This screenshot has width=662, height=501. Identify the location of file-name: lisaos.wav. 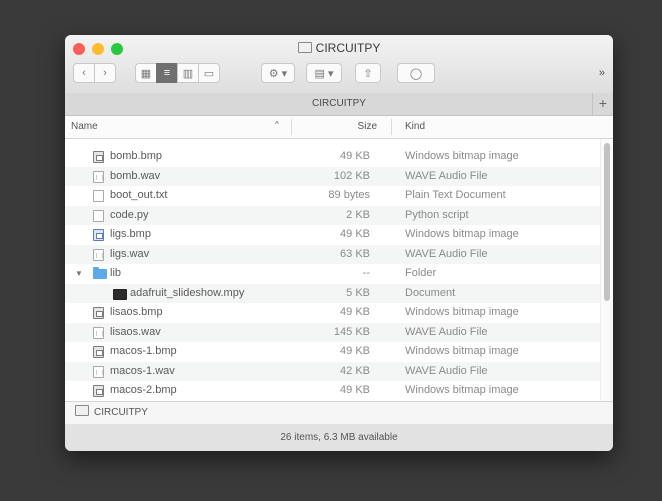
(135, 331).